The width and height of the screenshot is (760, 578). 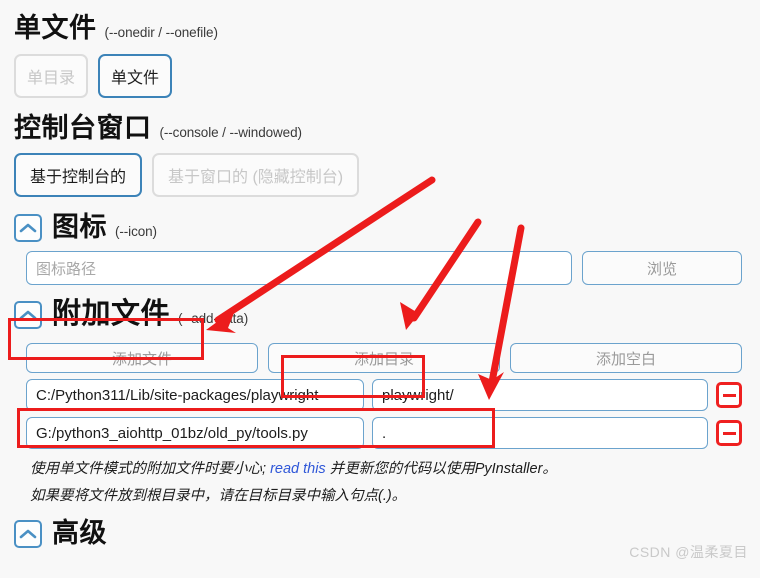 What do you see at coordinates (213, 319) in the screenshot?
I see `add-data-flag: (--add-data)` at bounding box center [213, 319].